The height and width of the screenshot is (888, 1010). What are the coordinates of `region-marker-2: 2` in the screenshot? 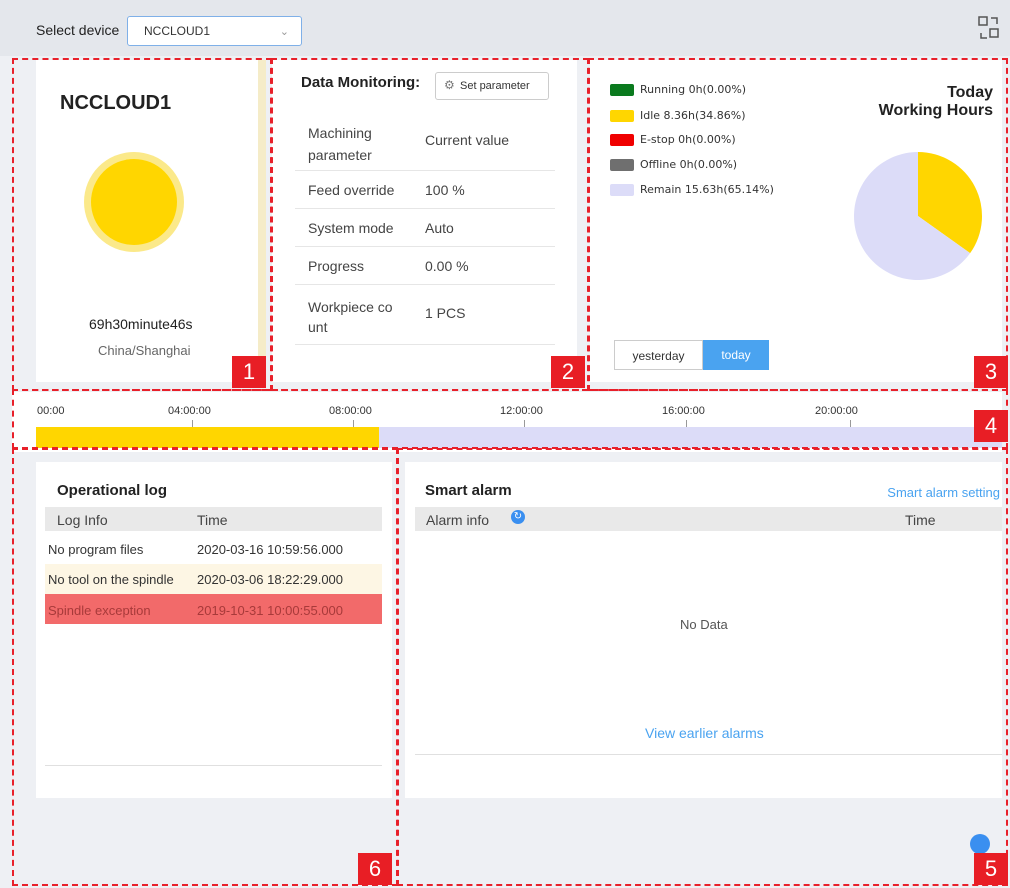 It's located at (568, 372).